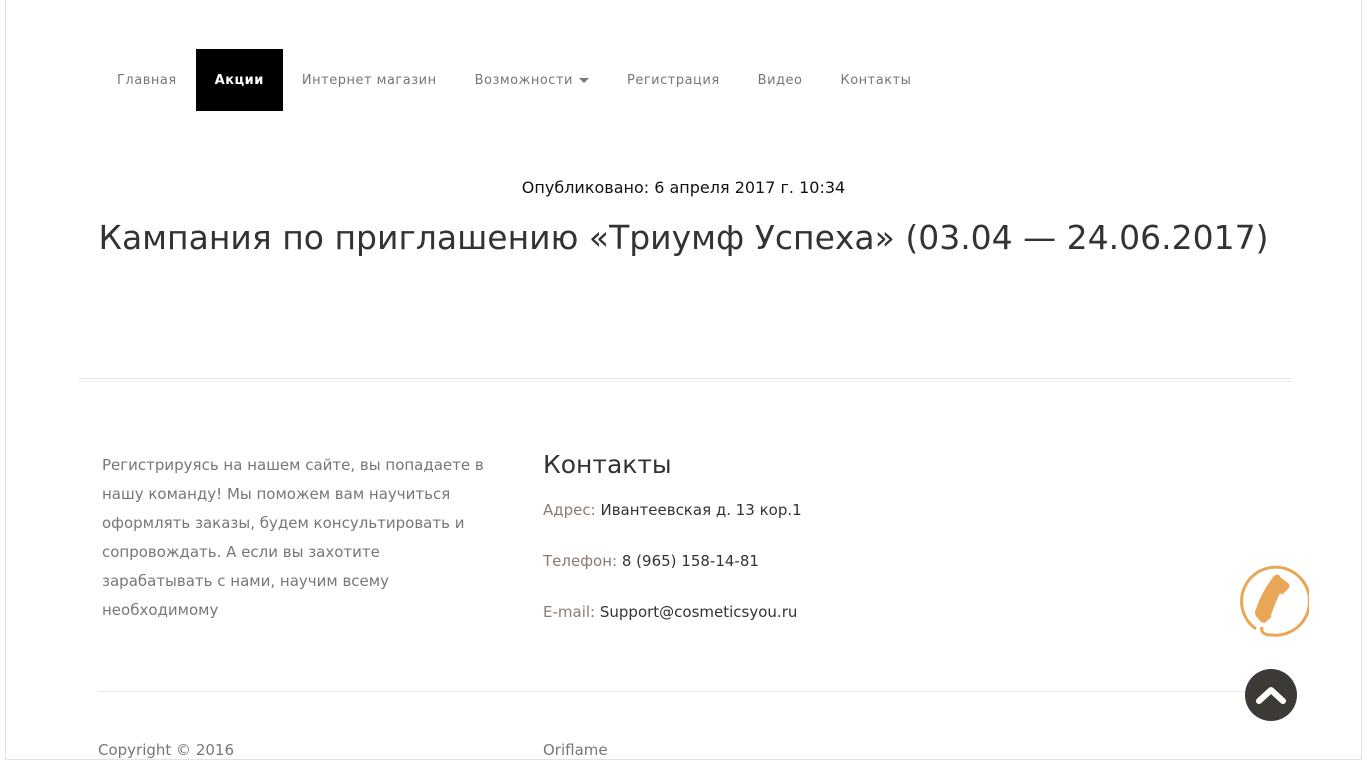  Describe the element at coordinates (780, 80) in the screenshot. I see `nav-video: Видео` at that location.